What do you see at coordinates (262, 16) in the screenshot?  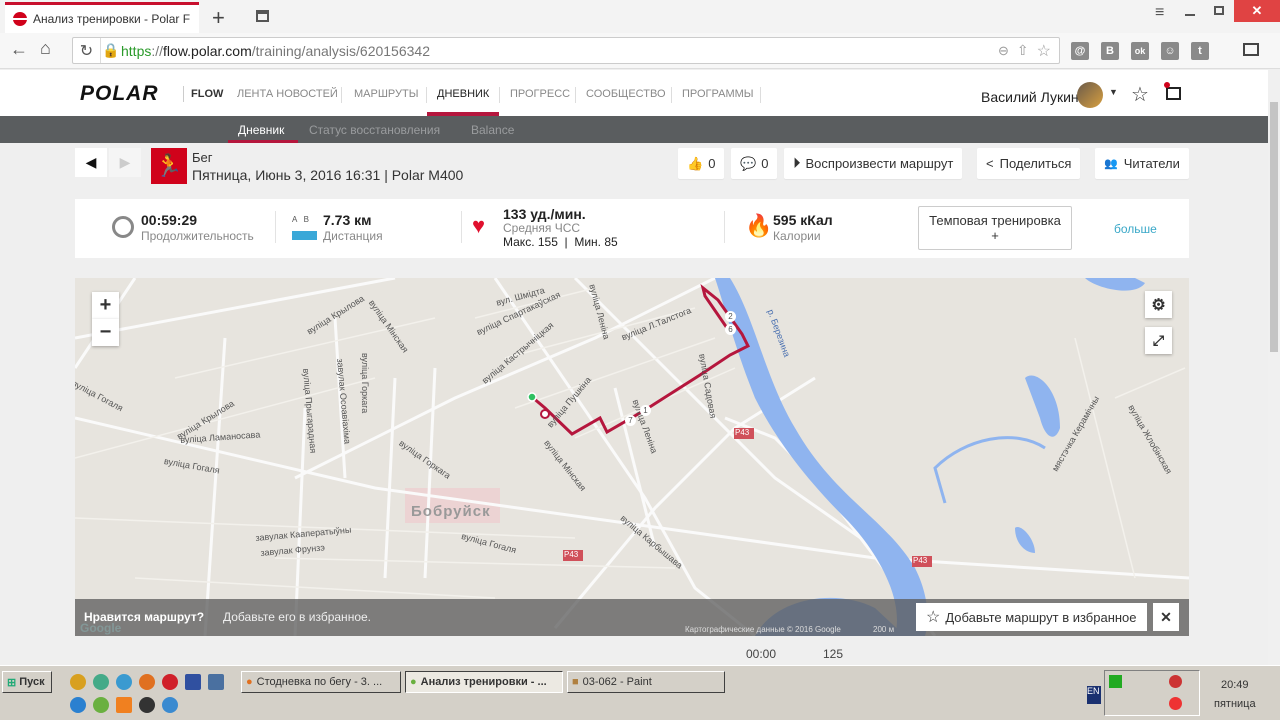 I see `tab-list-icon` at bounding box center [262, 16].